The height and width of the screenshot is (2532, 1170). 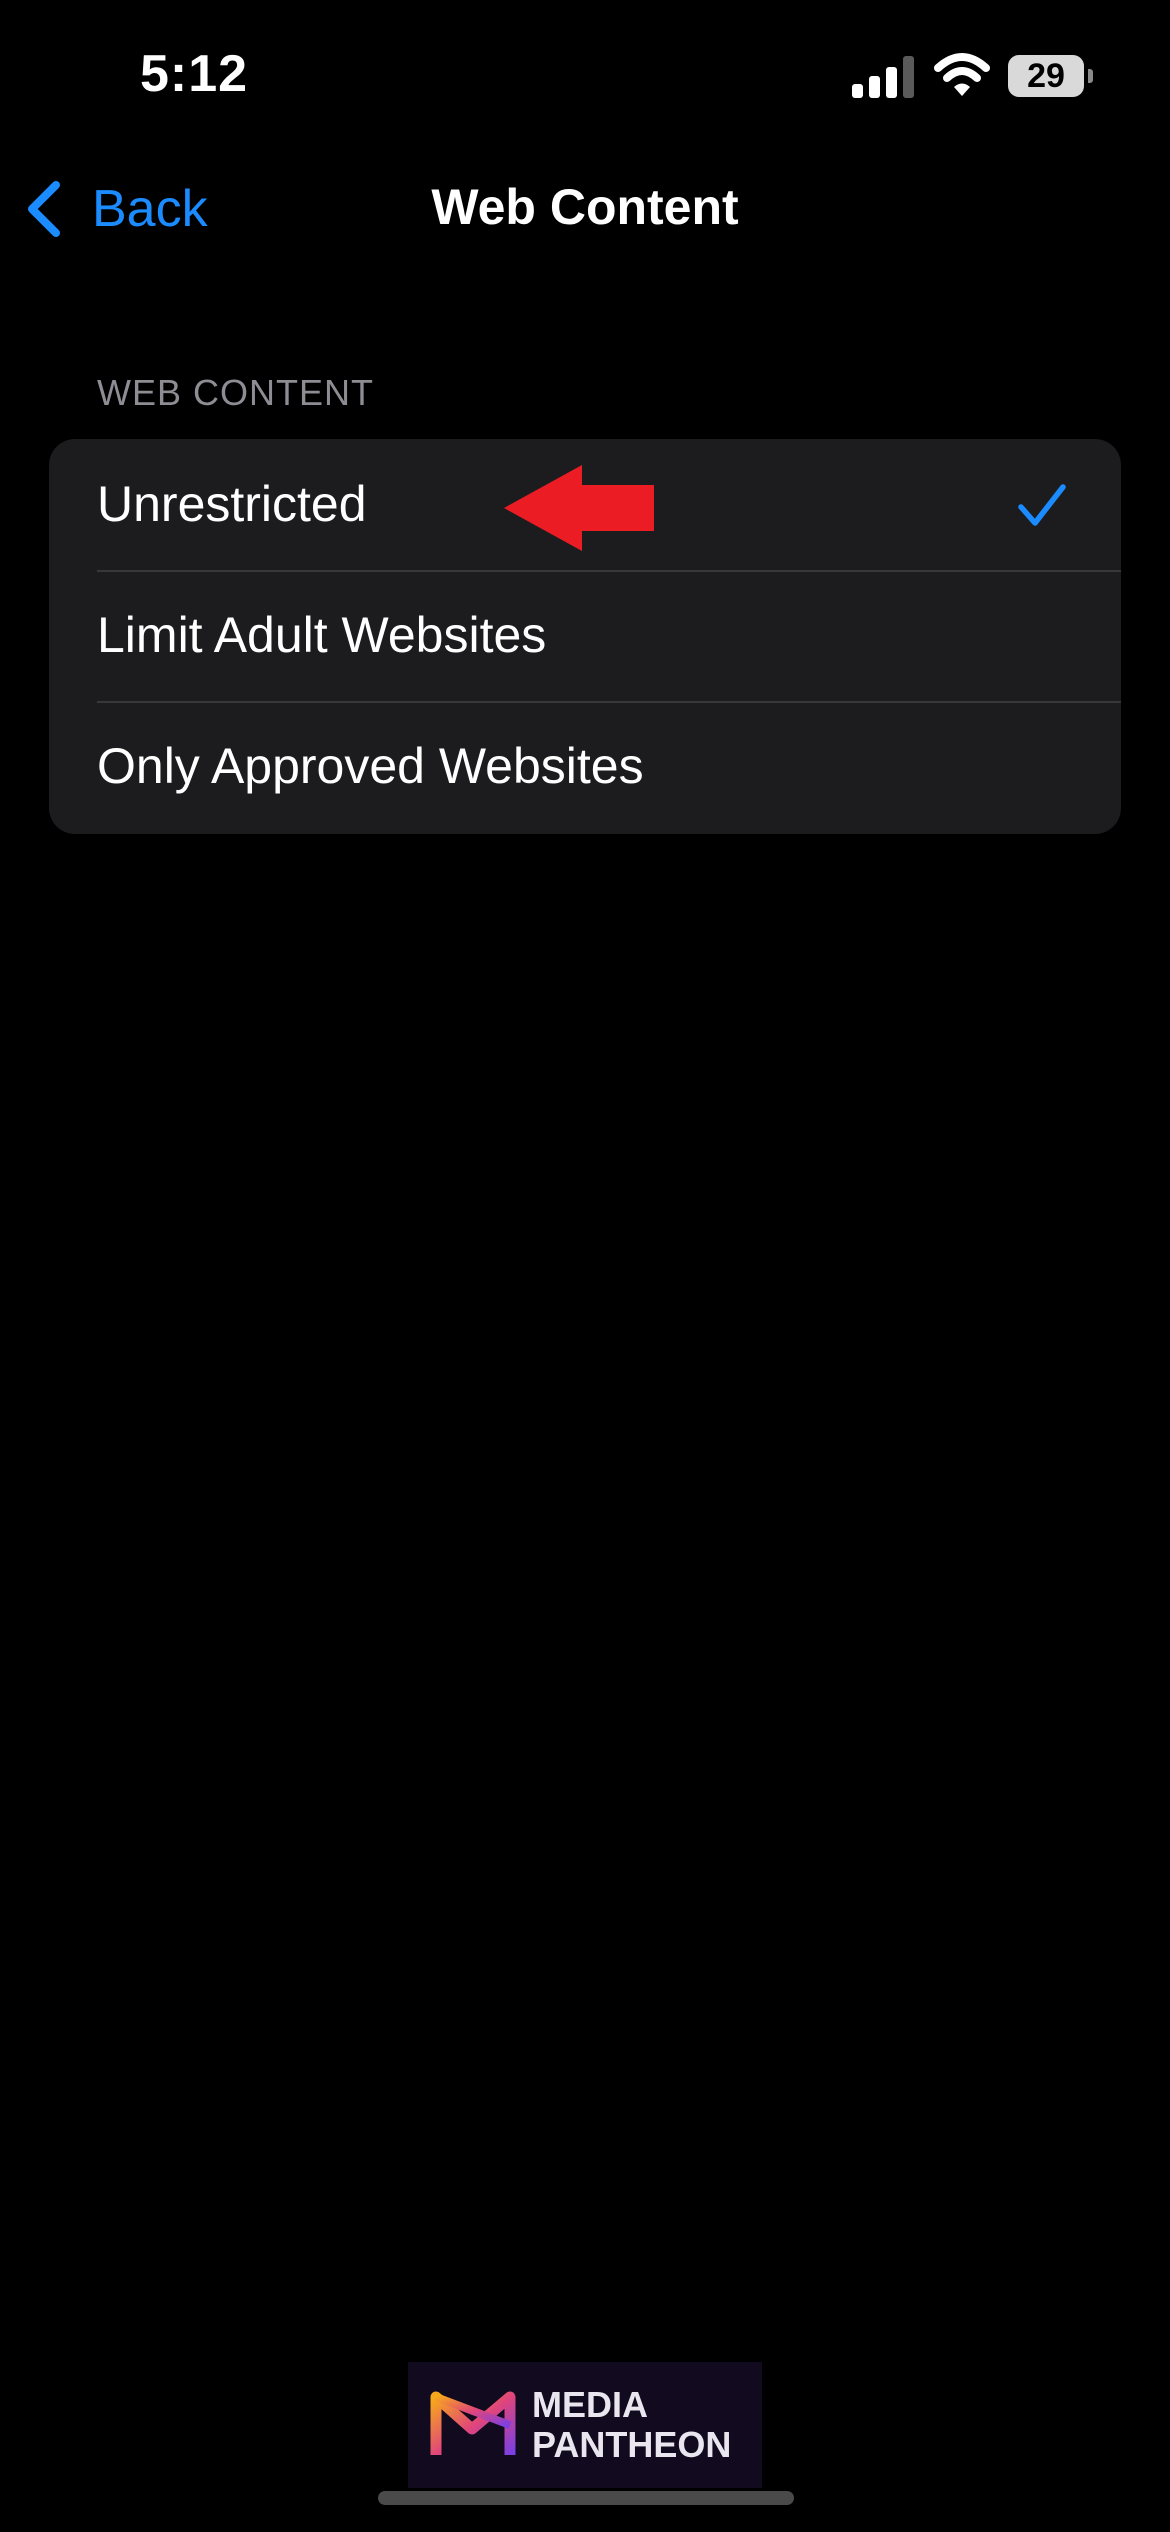 I want to click on battery-cap, so click(x=1090, y=76).